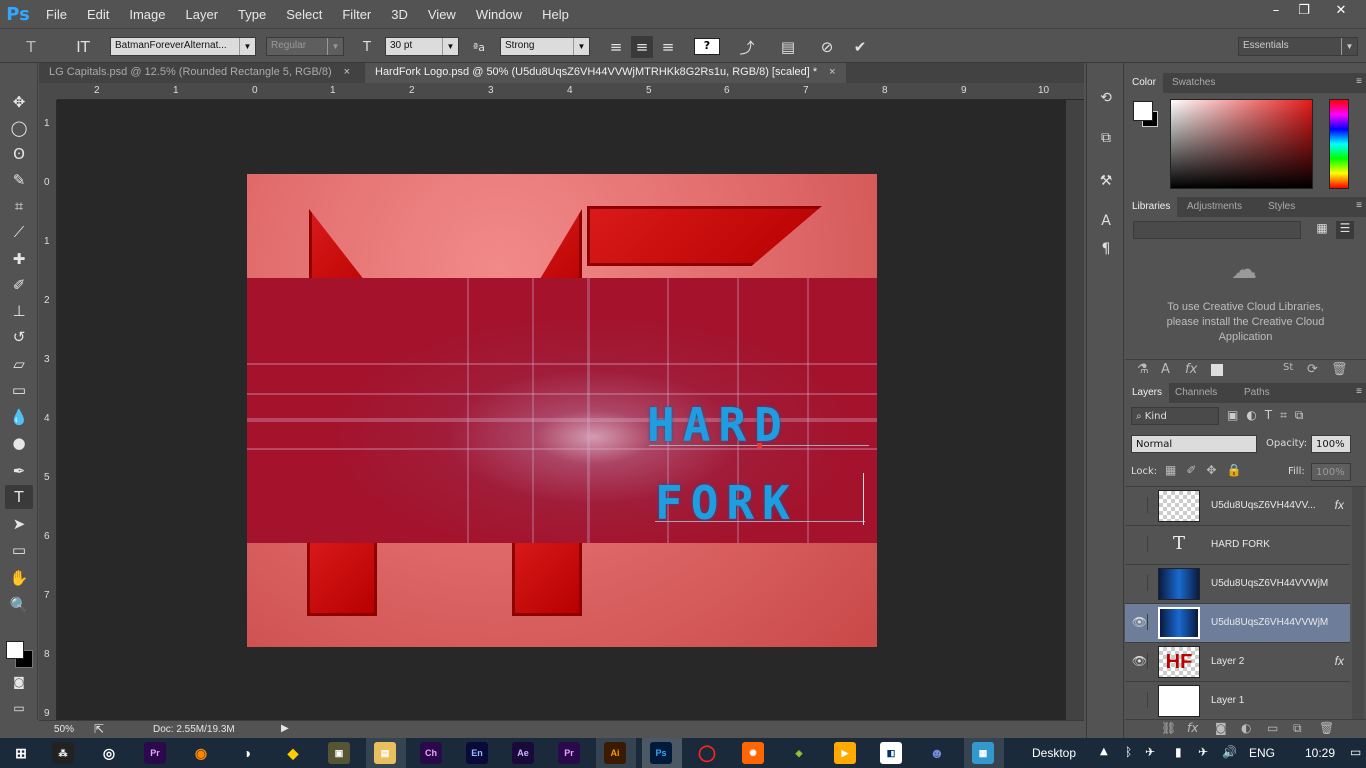 This screenshot has height=768, width=1366. What do you see at coordinates (19, 232) in the screenshot?
I see `eyedropper-tool-icon: ⟋` at bounding box center [19, 232].